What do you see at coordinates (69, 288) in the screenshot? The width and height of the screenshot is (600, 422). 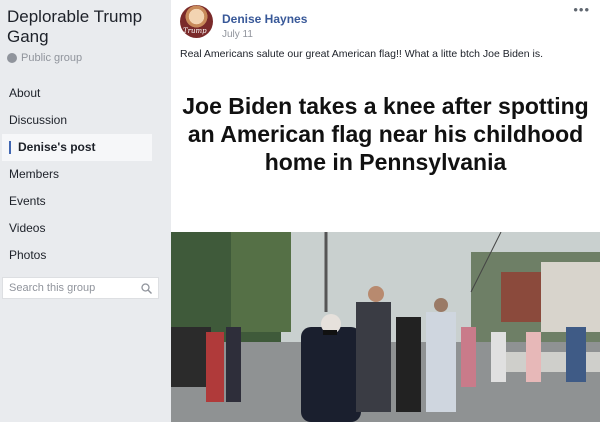 I see `group-search-input` at bounding box center [69, 288].